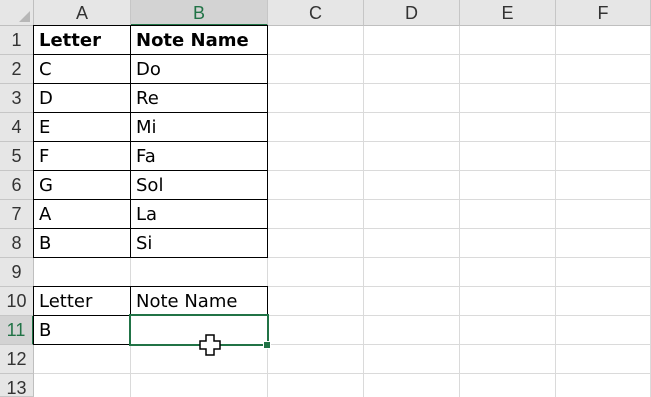 The image size is (651, 397). What do you see at coordinates (603, 13) in the screenshot?
I see `column-header-f: F` at bounding box center [603, 13].